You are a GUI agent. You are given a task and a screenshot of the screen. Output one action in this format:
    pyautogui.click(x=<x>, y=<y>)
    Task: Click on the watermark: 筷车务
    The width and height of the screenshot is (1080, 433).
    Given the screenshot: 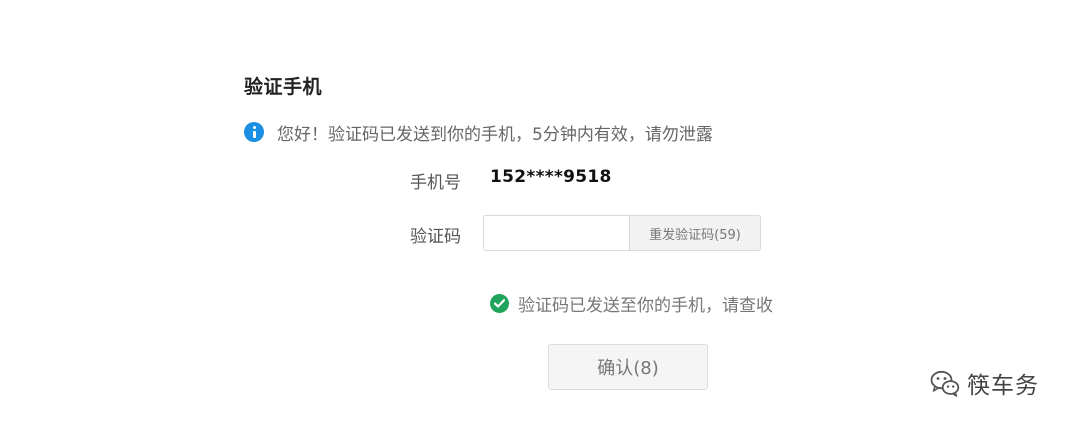 What is the action you would take?
    pyautogui.click(x=984, y=383)
    